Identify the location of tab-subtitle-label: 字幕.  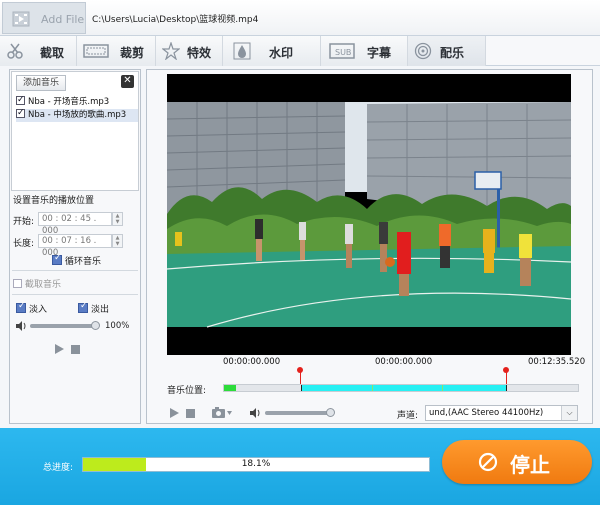
(379, 53).